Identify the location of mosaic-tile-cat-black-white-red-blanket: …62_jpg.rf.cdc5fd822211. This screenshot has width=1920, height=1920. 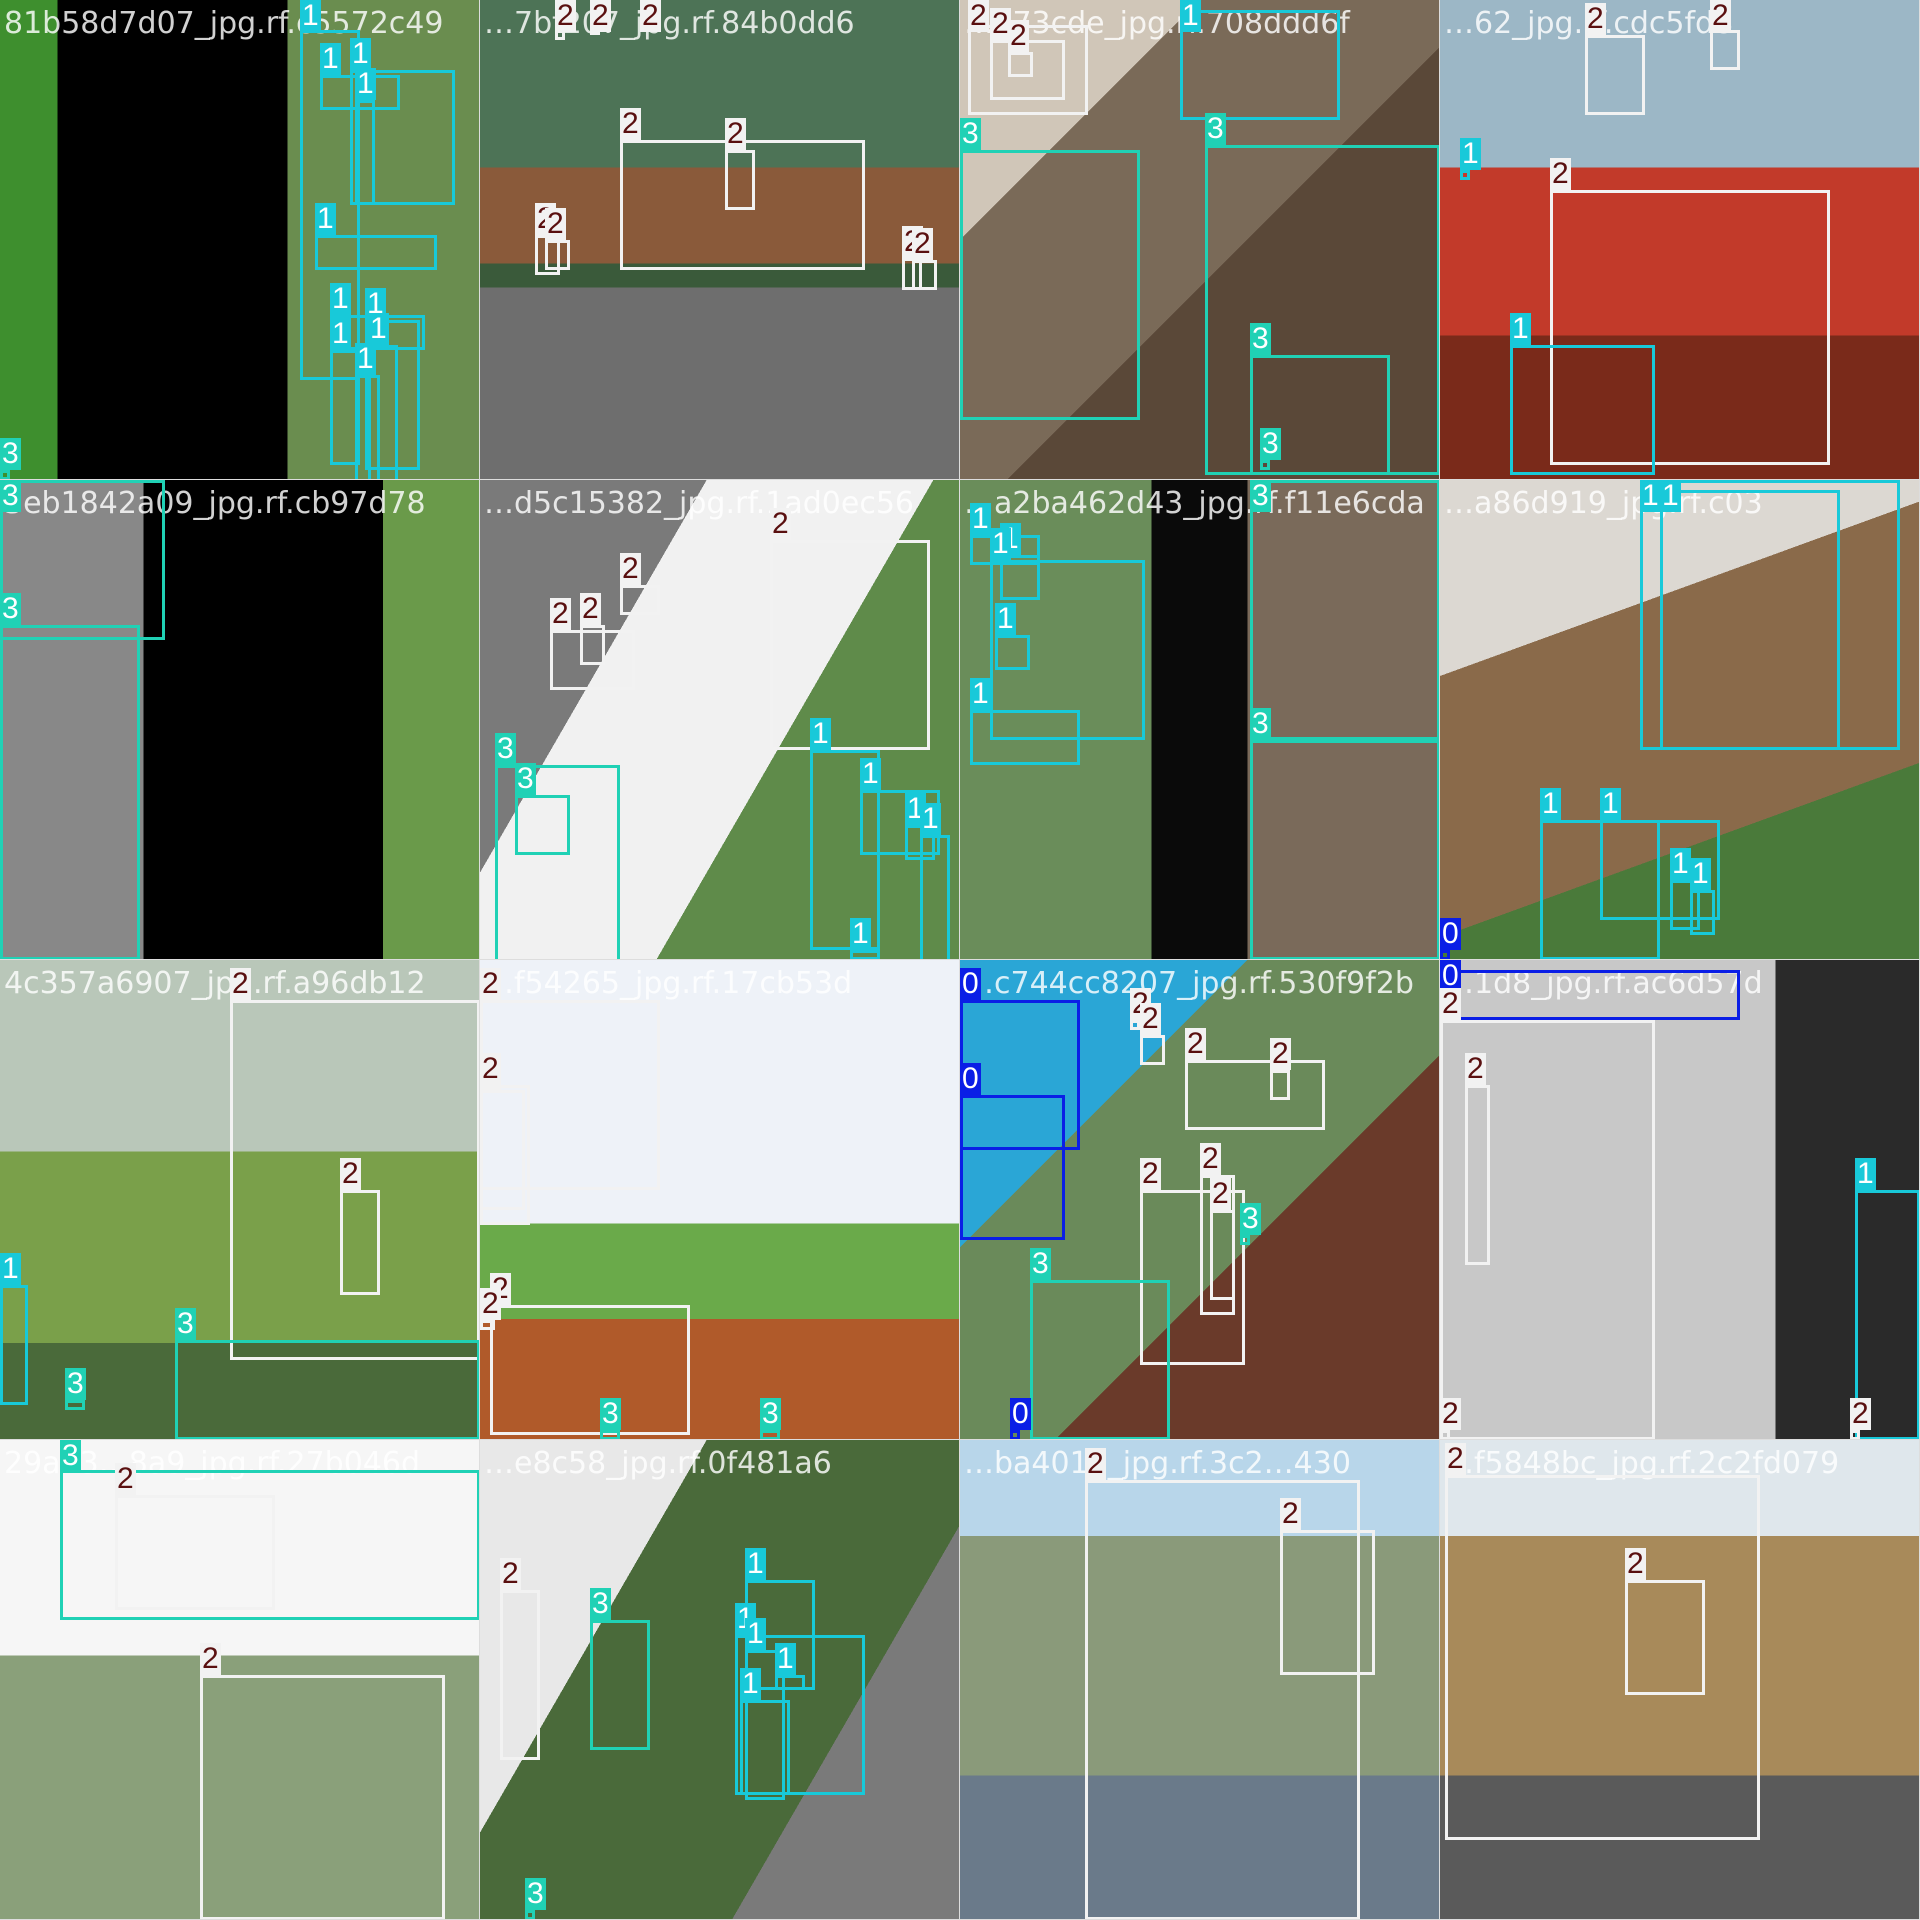
(1680, 240).